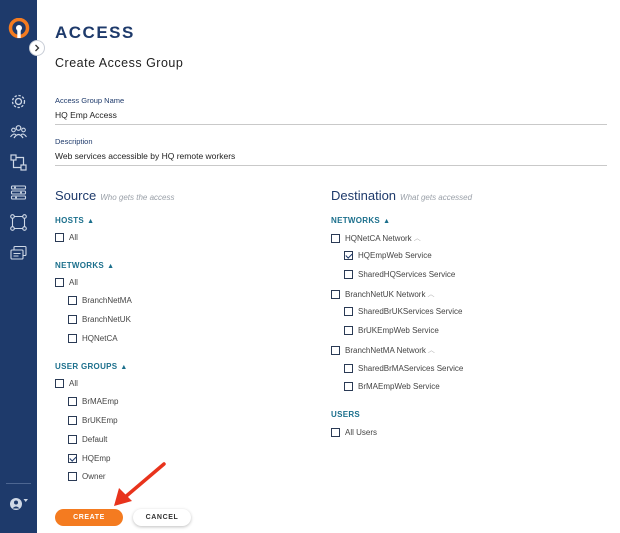 The image size is (620, 533). I want to click on gear-icon, so click(18, 101).